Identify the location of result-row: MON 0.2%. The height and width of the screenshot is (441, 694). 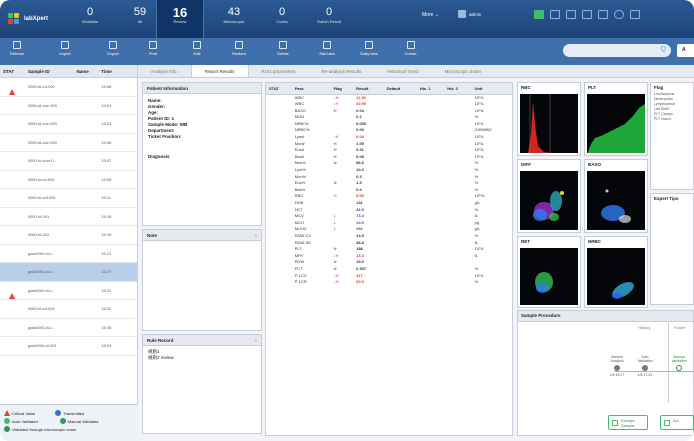
(389, 117).